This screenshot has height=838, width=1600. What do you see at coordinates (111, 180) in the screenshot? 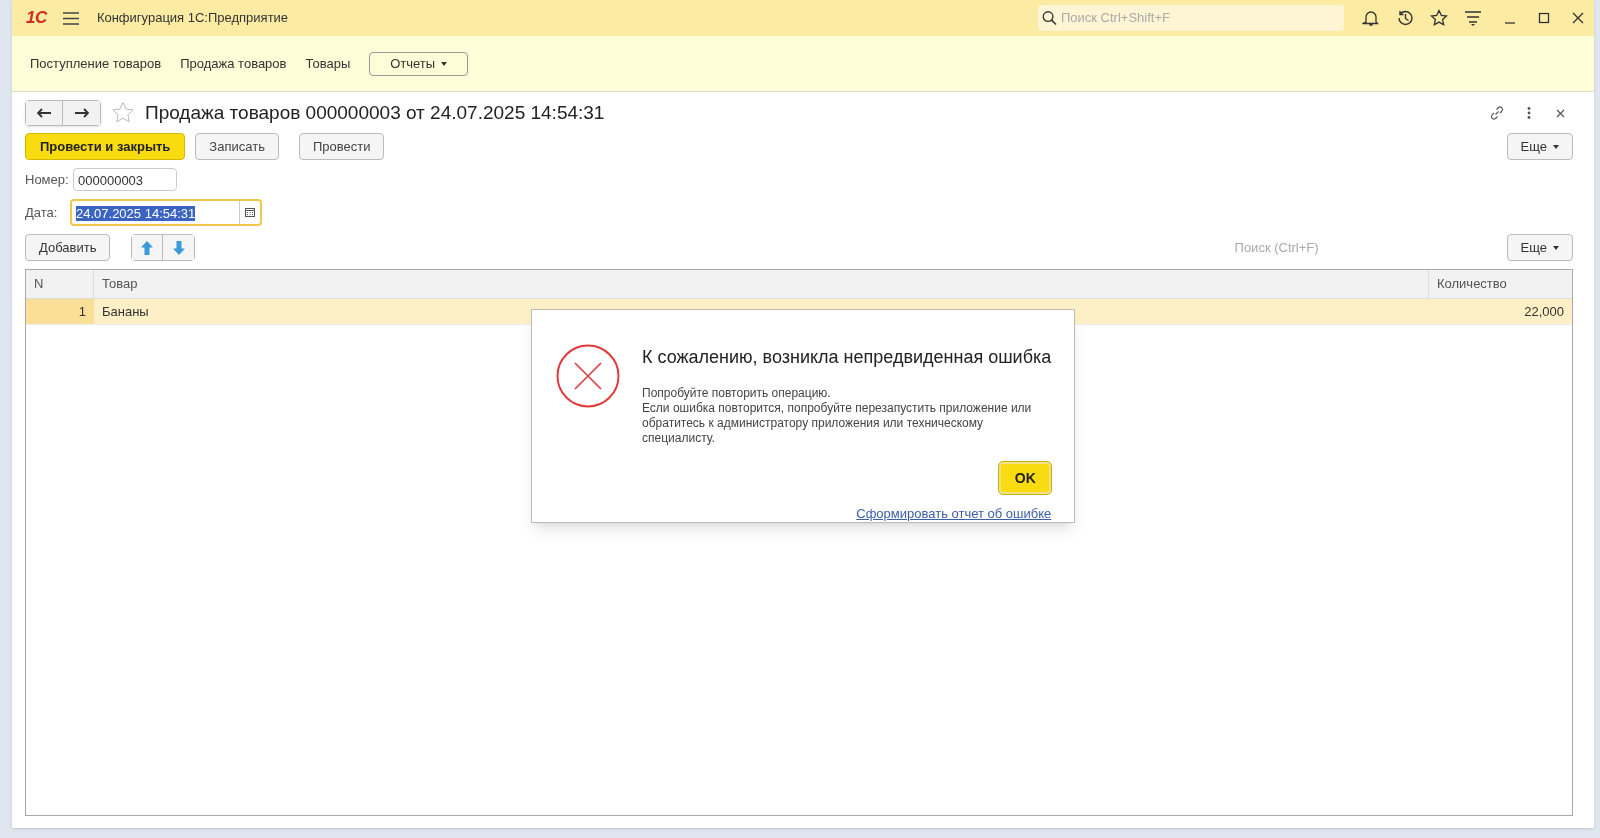
I see `field-value: 000000003` at bounding box center [111, 180].